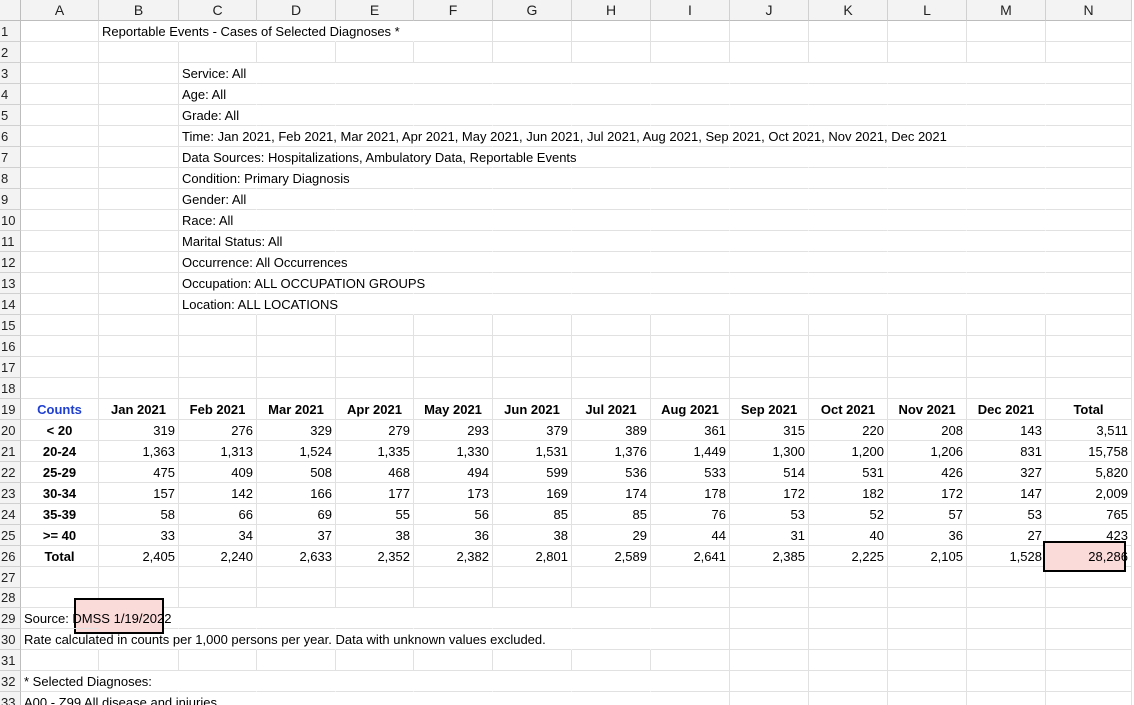 The image size is (1134, 705). What do you see at coordinates (690, 514) in the screenshot?
I see `count-cell: 76` at bounding box center [690, 514].